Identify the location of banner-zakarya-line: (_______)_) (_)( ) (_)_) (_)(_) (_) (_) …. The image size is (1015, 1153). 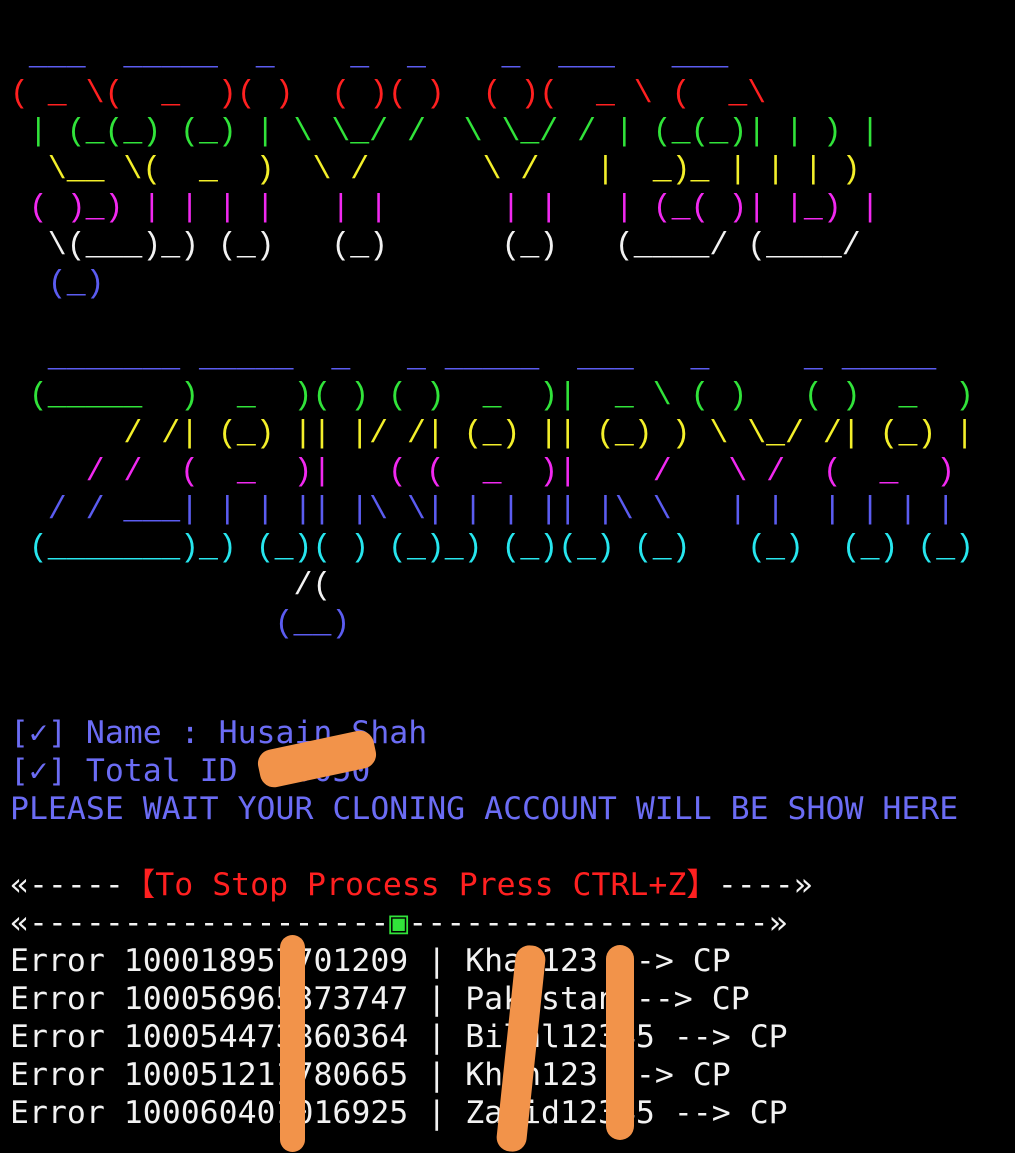
(492, 548).